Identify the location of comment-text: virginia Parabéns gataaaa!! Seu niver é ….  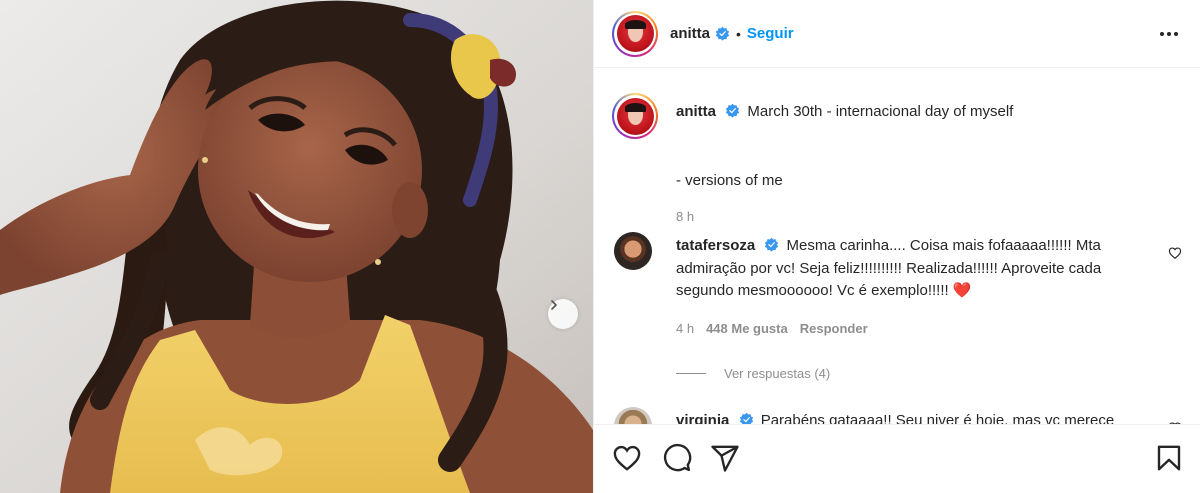
(918, 417).